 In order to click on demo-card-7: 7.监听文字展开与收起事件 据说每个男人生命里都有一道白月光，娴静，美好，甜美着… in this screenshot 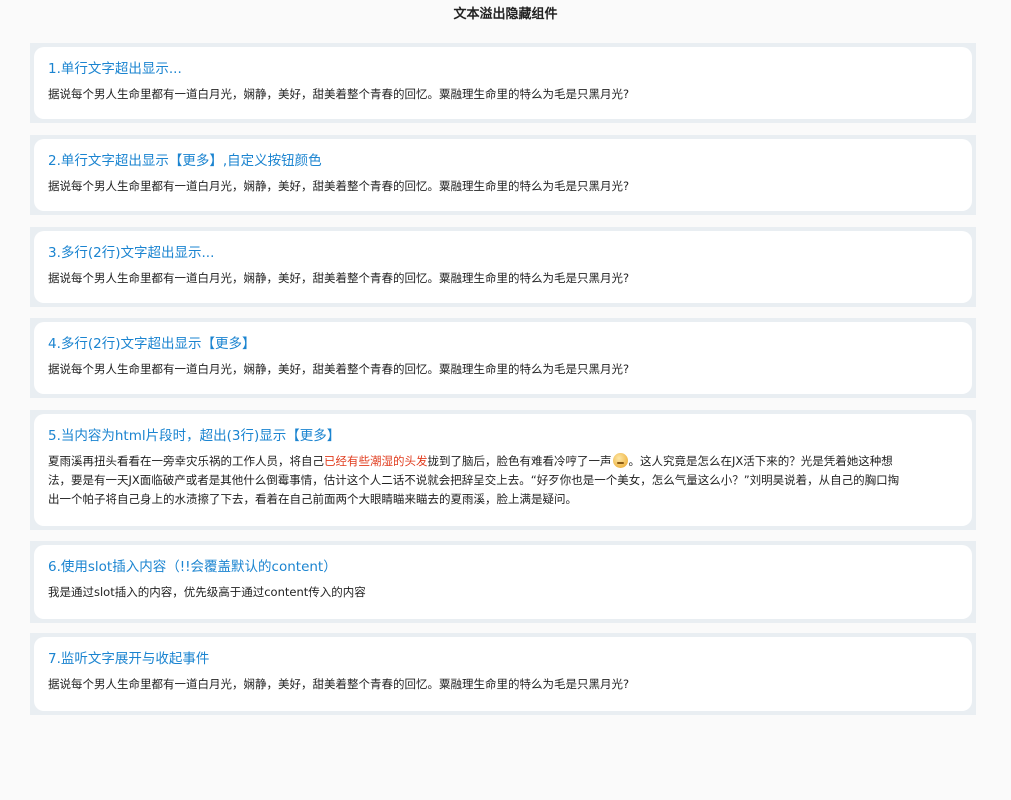, I will do `click(503, 674)`.